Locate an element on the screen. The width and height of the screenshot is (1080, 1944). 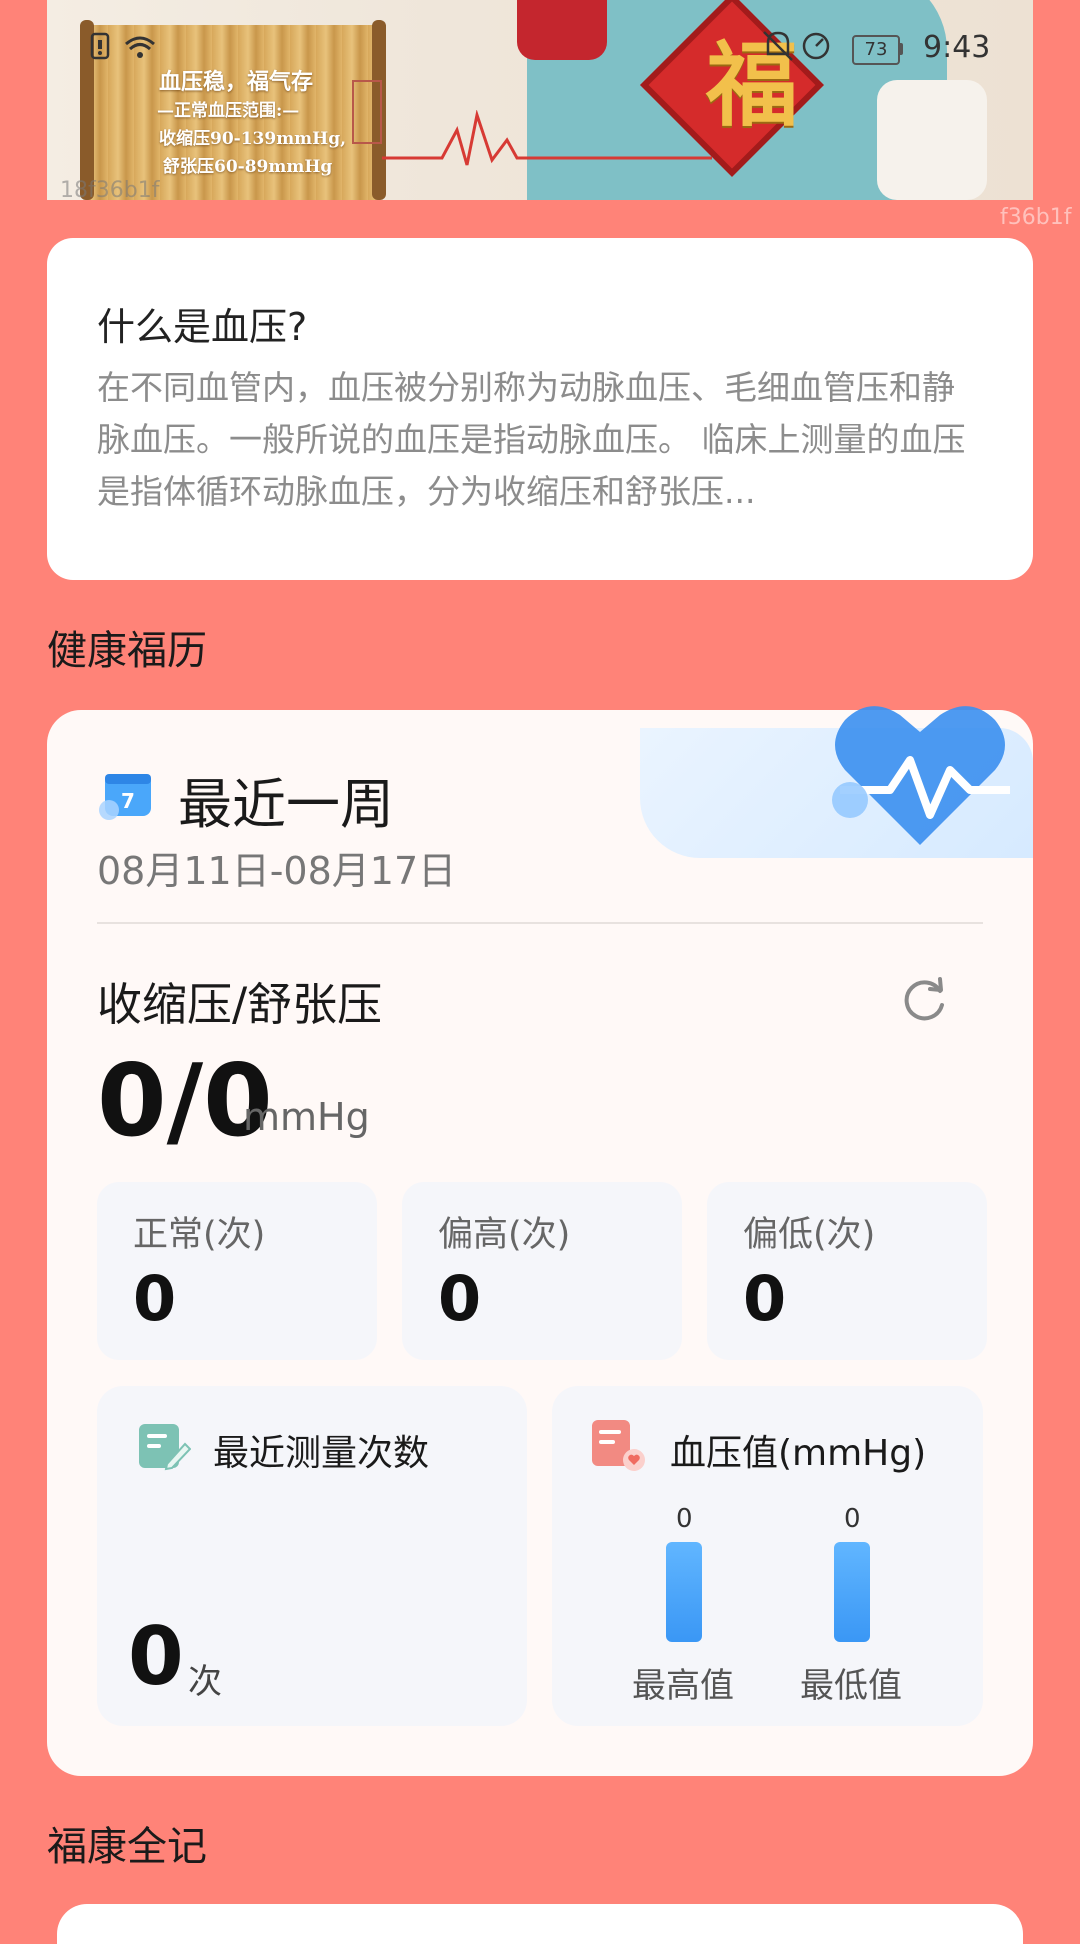
bar-min is located at coordinates (852, 1592).